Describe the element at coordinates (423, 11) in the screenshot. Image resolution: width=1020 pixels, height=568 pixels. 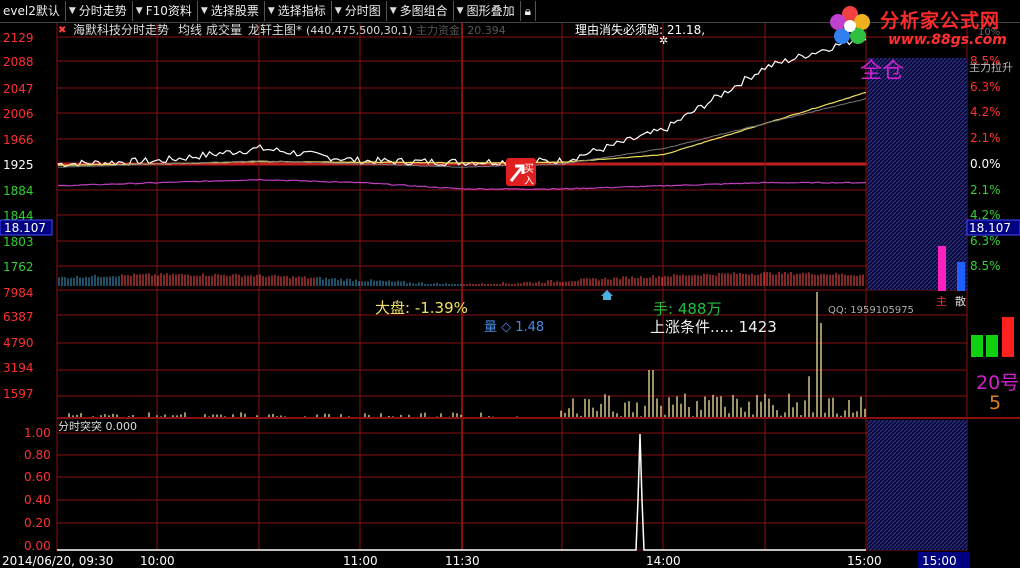
I see `multi-chart-label: 多图组合` at that location.